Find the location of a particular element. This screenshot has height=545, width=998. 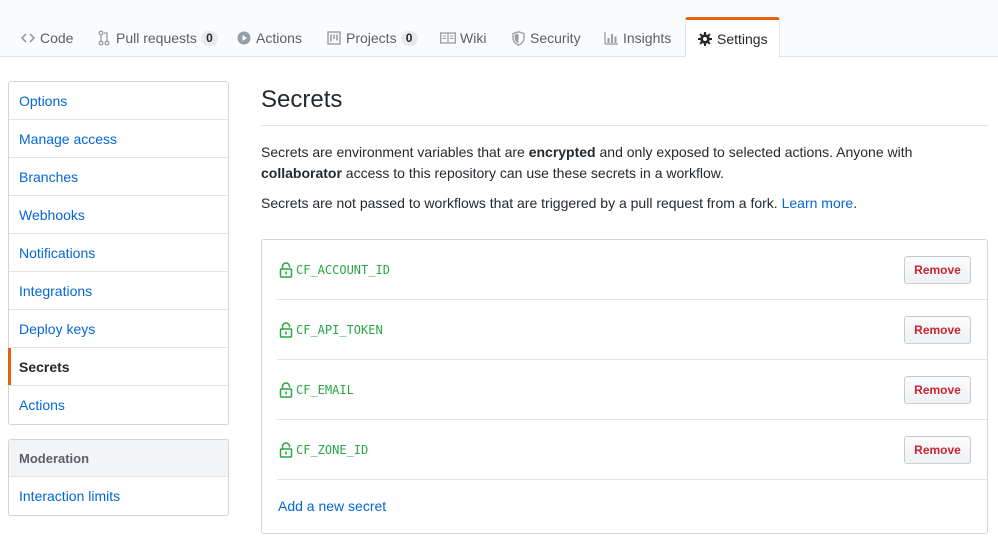

add-new-secret-link: Add a new secret is located at coordinates (332, 506).